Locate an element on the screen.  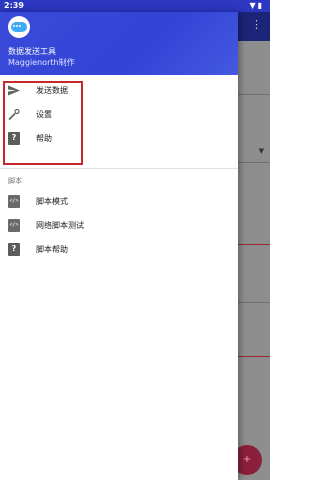
app-name: 数据发送工具 is located at coordinates (32, 51).